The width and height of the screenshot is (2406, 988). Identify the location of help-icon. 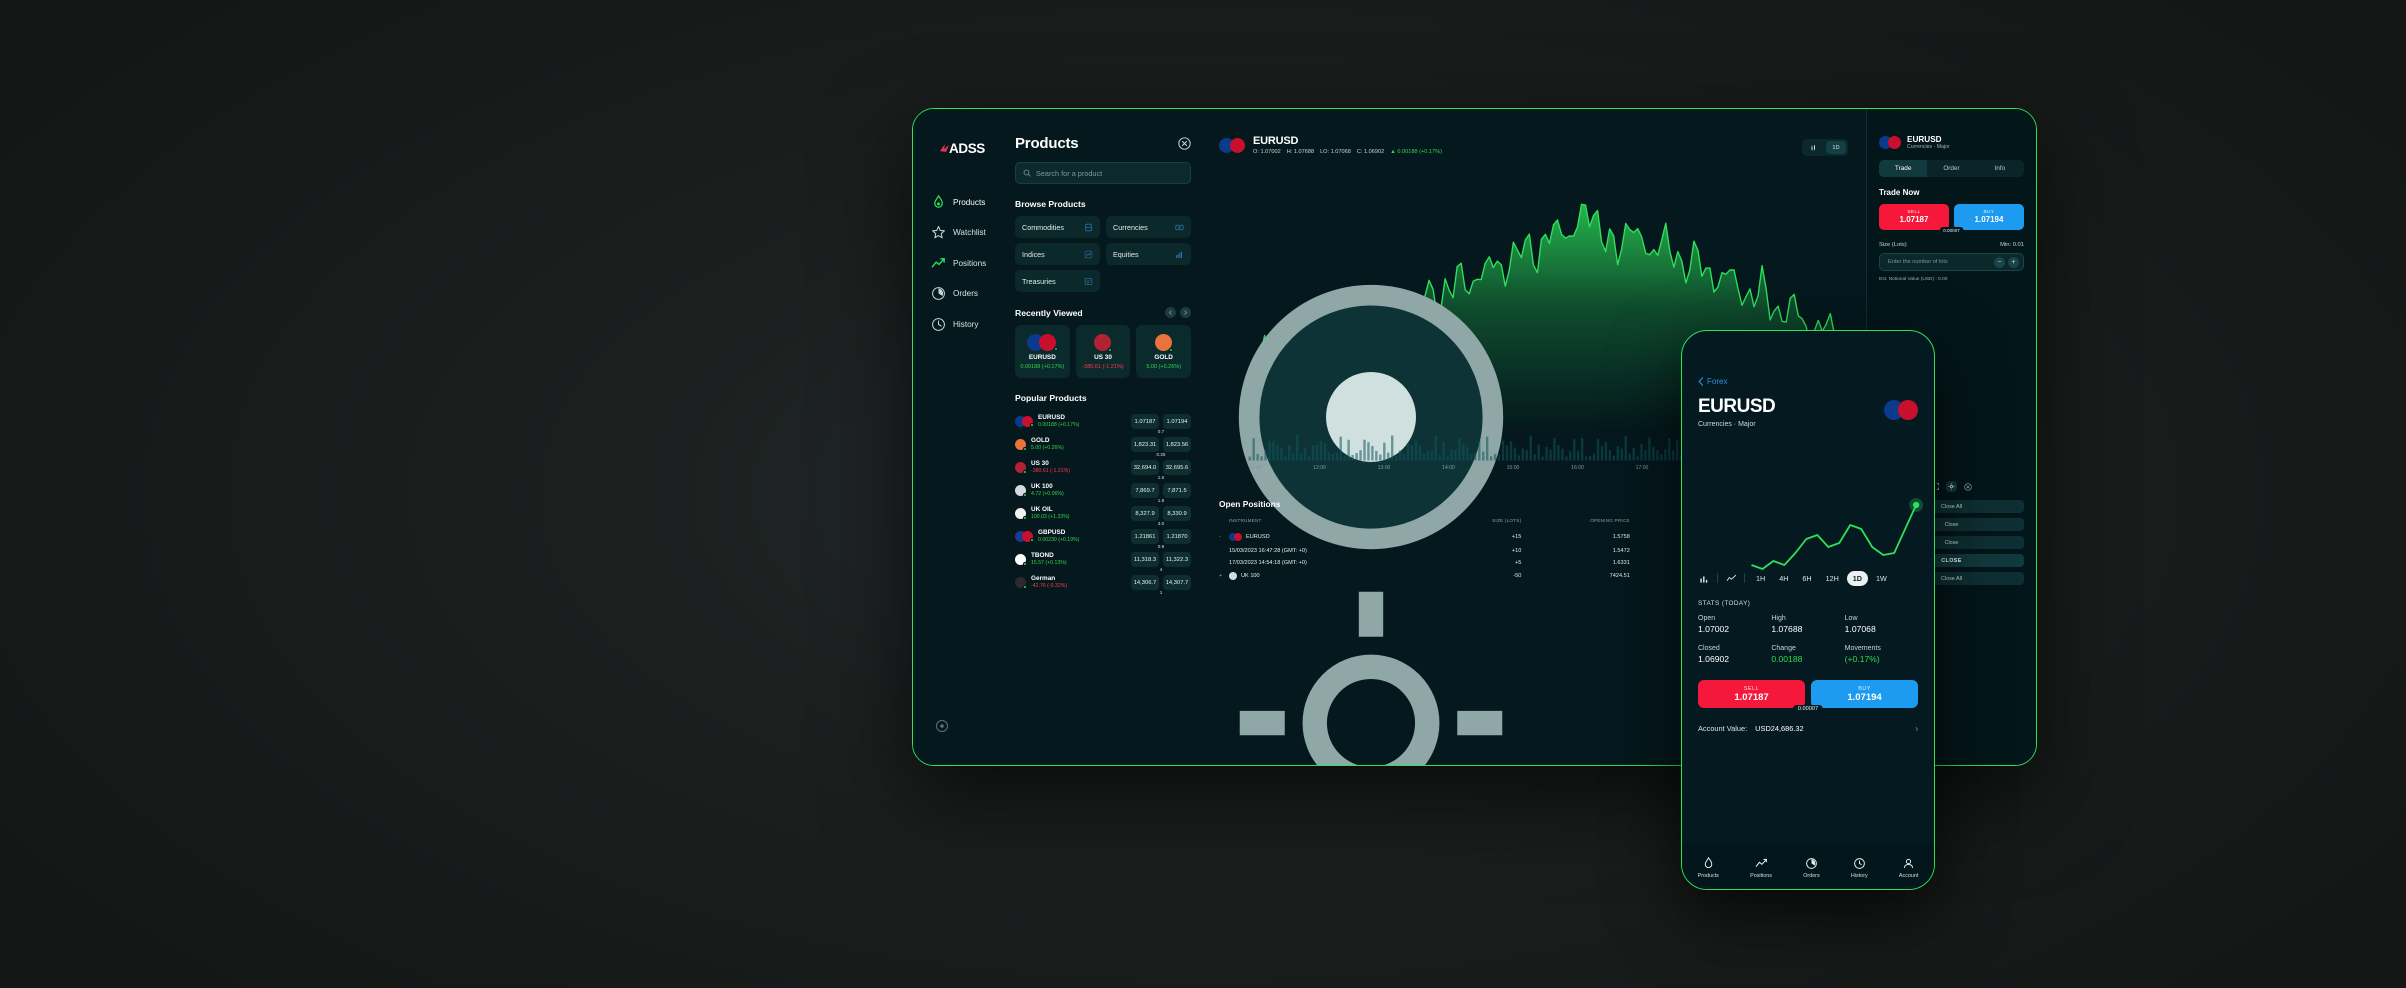
(942, 726).